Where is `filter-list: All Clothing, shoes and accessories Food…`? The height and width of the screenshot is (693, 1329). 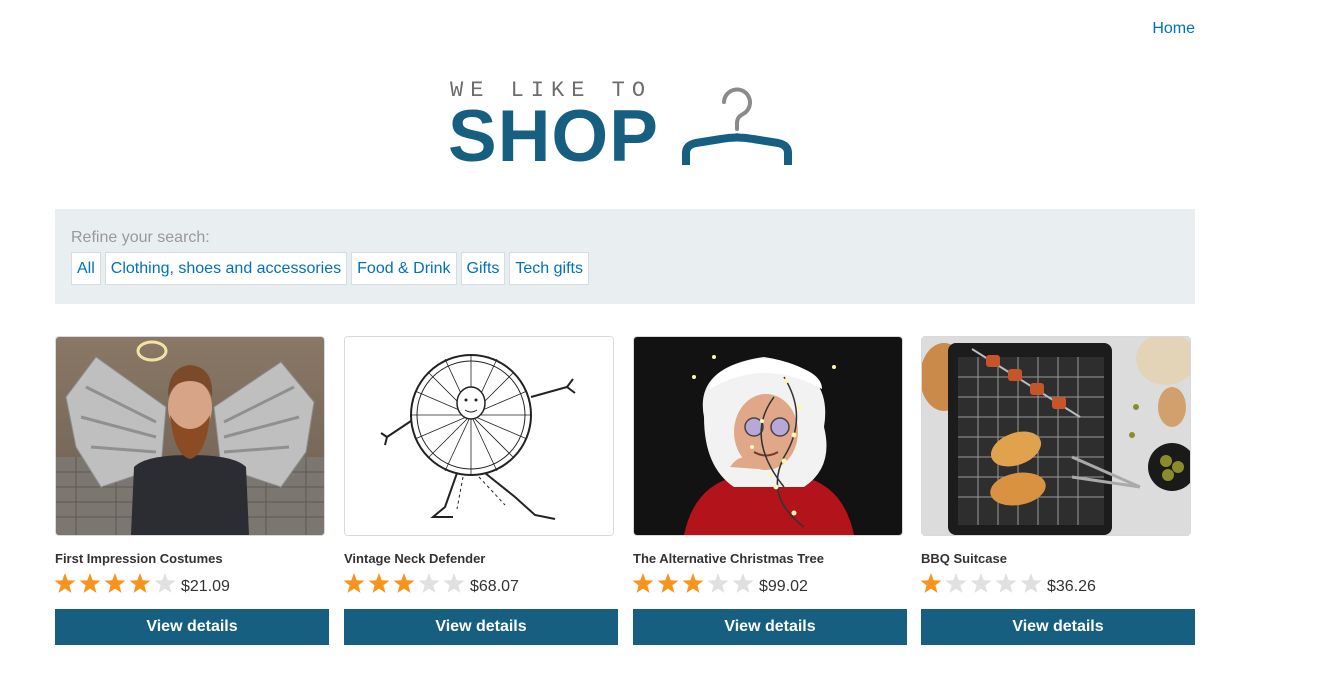 filter-list: All Clothing, shoes and accessories Food… is located at coordinates (332, 268).